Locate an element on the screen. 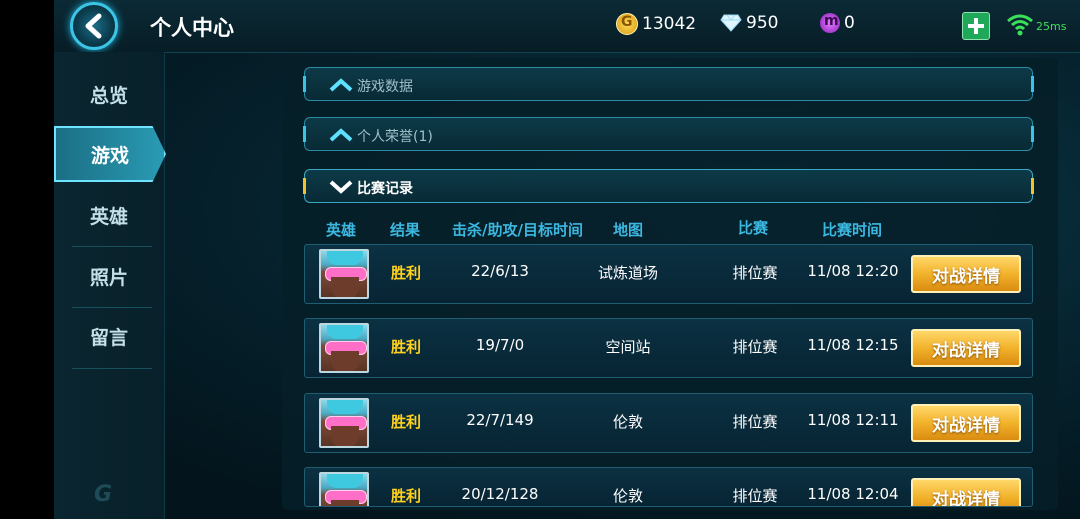 Image resolution: width=1080 pixels, height=519 pixels. sidebar-item-heroes: 英雄 is located at coordinates (109, 215).